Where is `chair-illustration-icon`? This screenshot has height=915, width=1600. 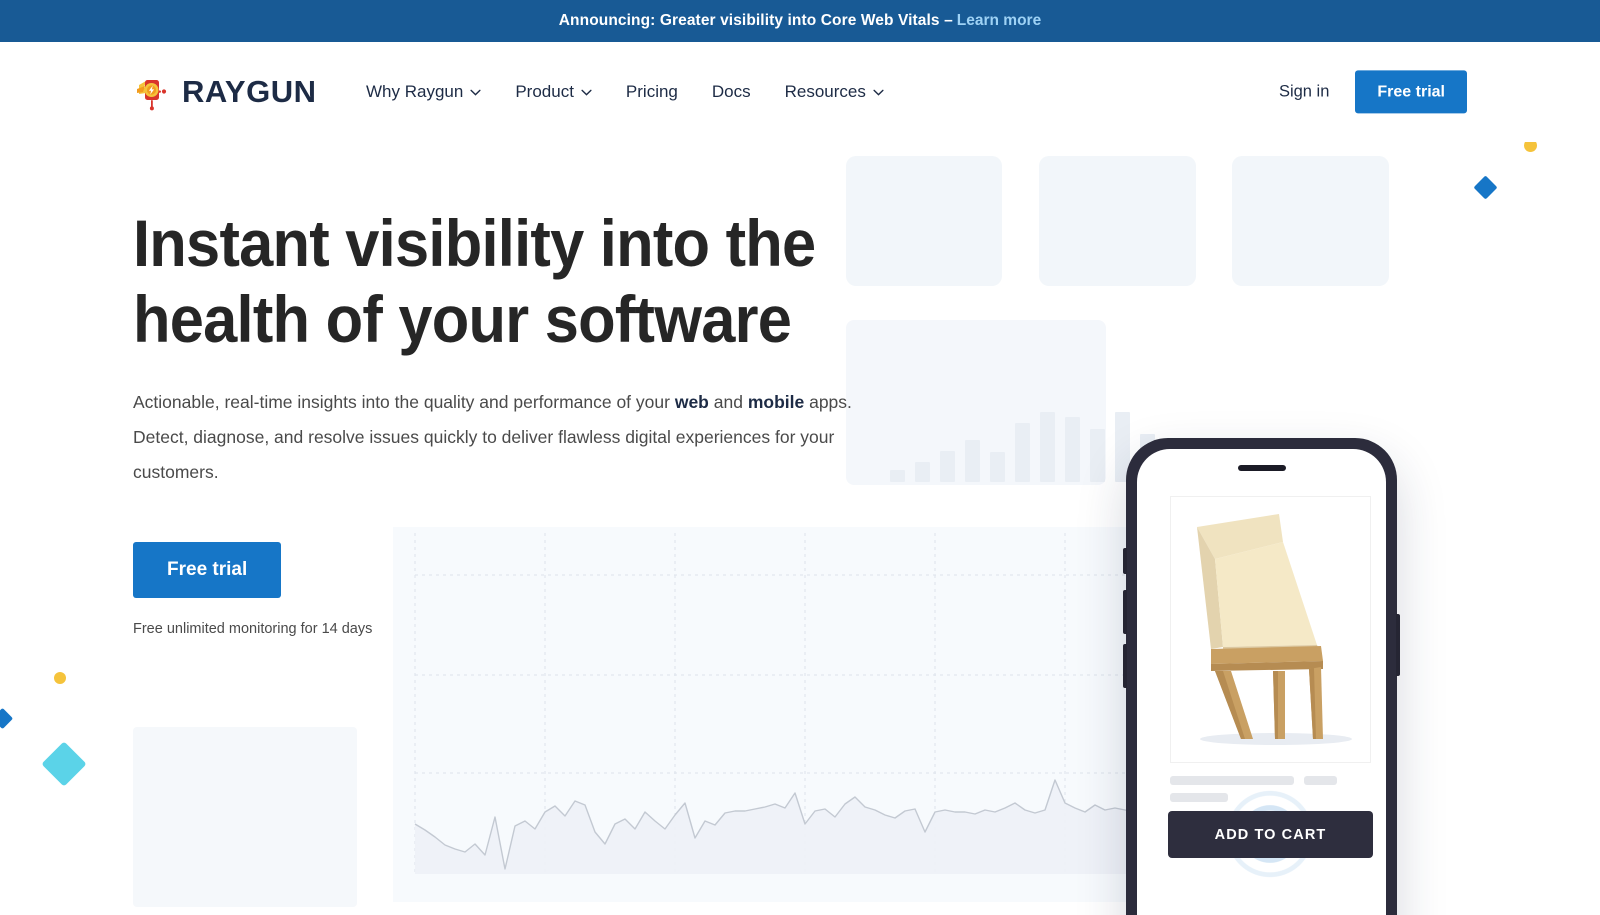 chair-illustration-icon is located at coordinates (1274, 629).